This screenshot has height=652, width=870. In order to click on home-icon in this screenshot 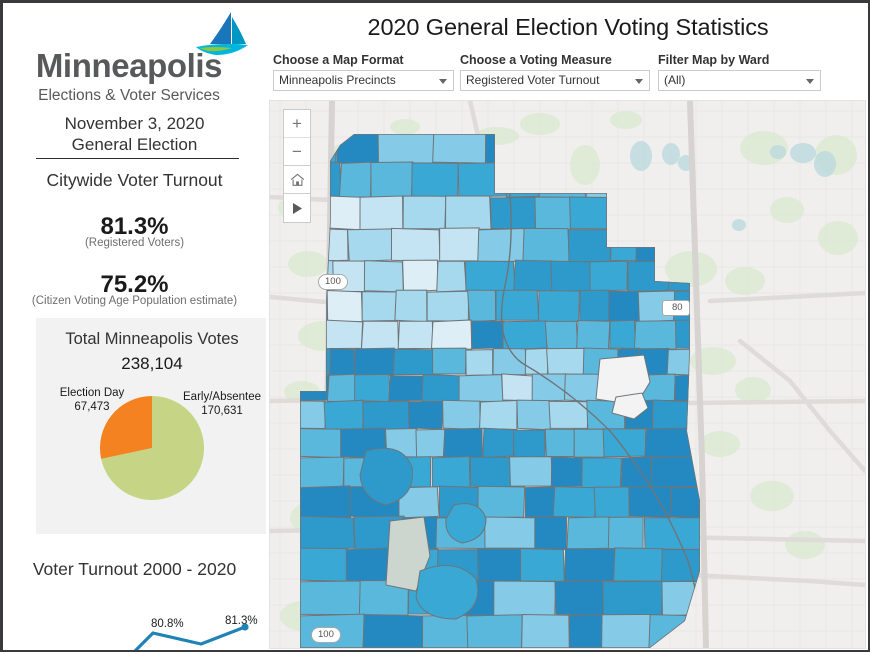, I will do `click(297, 180)`.